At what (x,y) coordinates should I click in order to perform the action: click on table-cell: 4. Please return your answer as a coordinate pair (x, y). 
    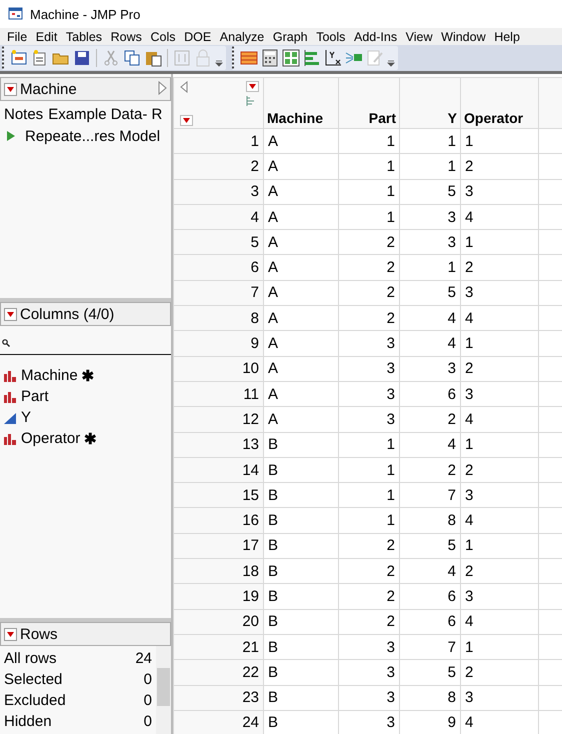
    Looking at the image, I should click on (499, 419).